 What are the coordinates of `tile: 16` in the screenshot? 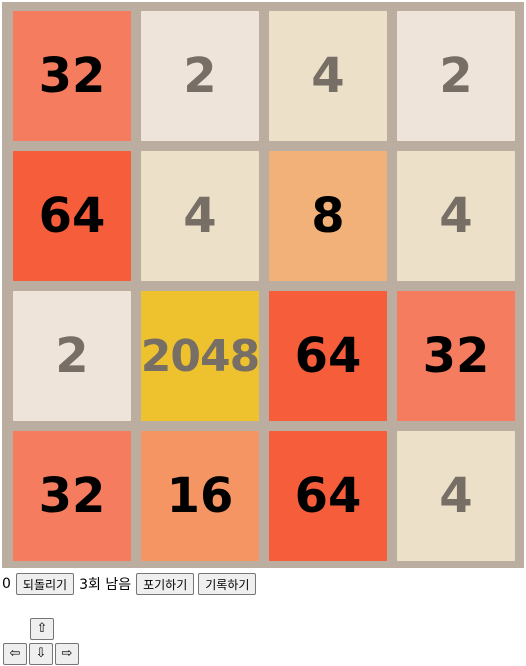 It's located at (200, 496).